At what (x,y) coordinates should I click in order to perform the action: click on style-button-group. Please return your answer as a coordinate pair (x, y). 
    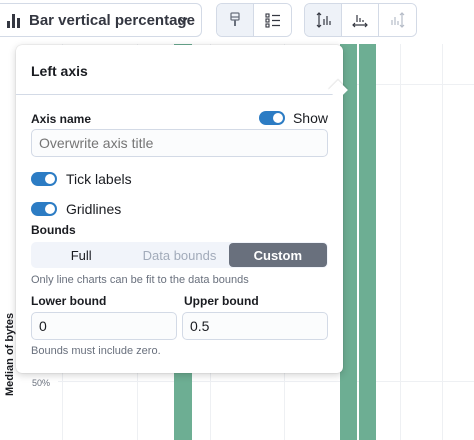
    Looking at the image, I should click on (254, 20).